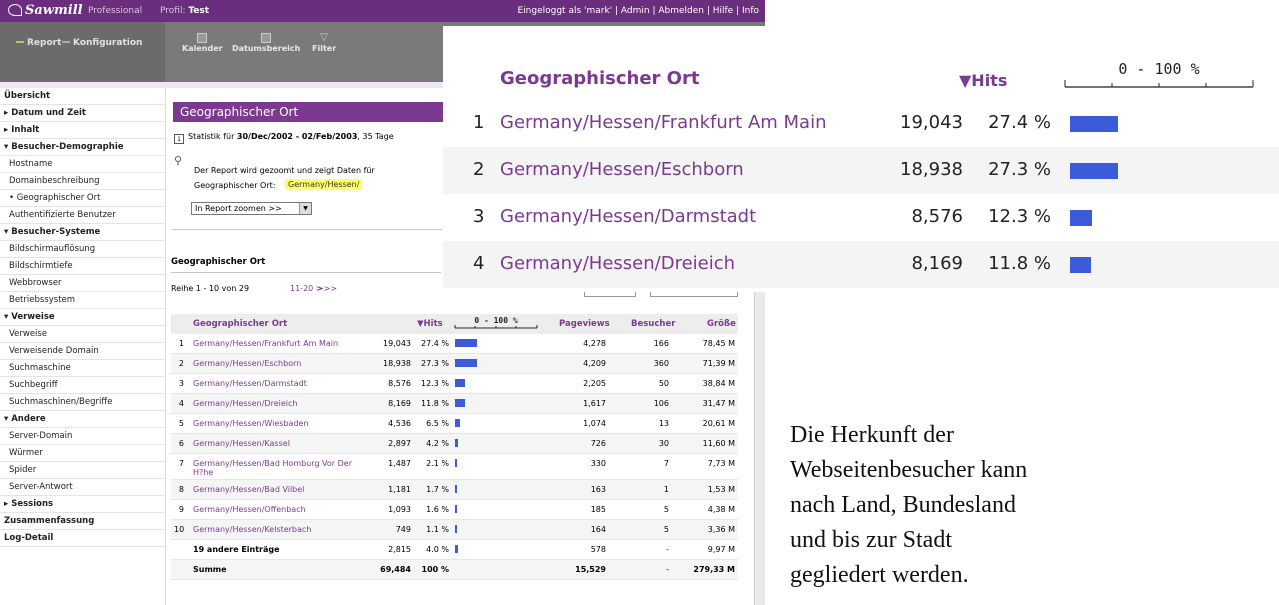 The width and height of the screenshot is (1279, 605). What do you see at coordinates (327, 288) in the screenshot?
I see `last-page-link: >>>` at bounding box center [327, 288].